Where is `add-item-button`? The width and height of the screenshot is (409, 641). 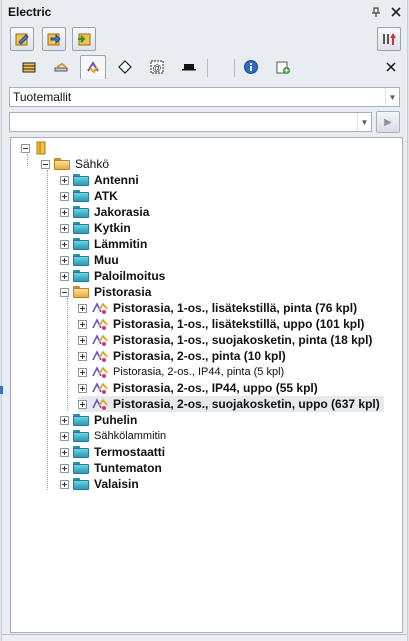
add-item-button is located at coordinates (283, 67).